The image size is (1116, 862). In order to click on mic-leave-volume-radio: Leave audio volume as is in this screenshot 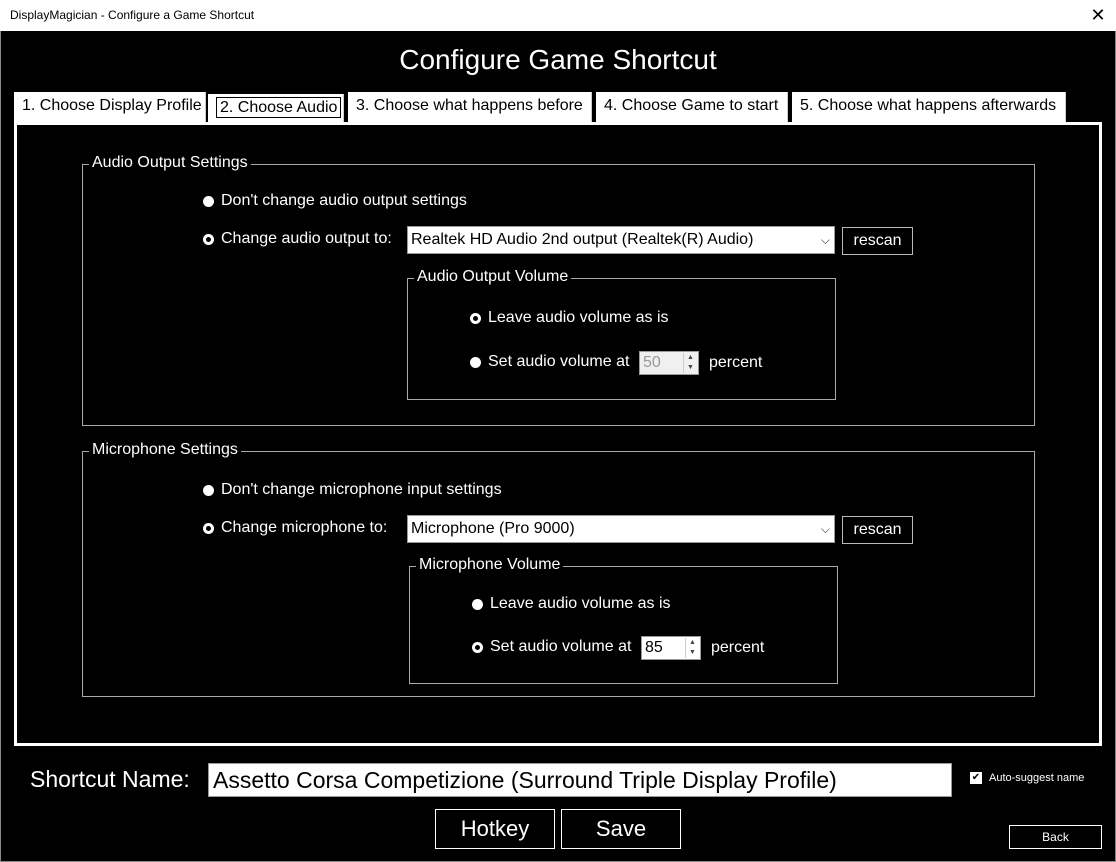, I will do `click(571, 604)`.